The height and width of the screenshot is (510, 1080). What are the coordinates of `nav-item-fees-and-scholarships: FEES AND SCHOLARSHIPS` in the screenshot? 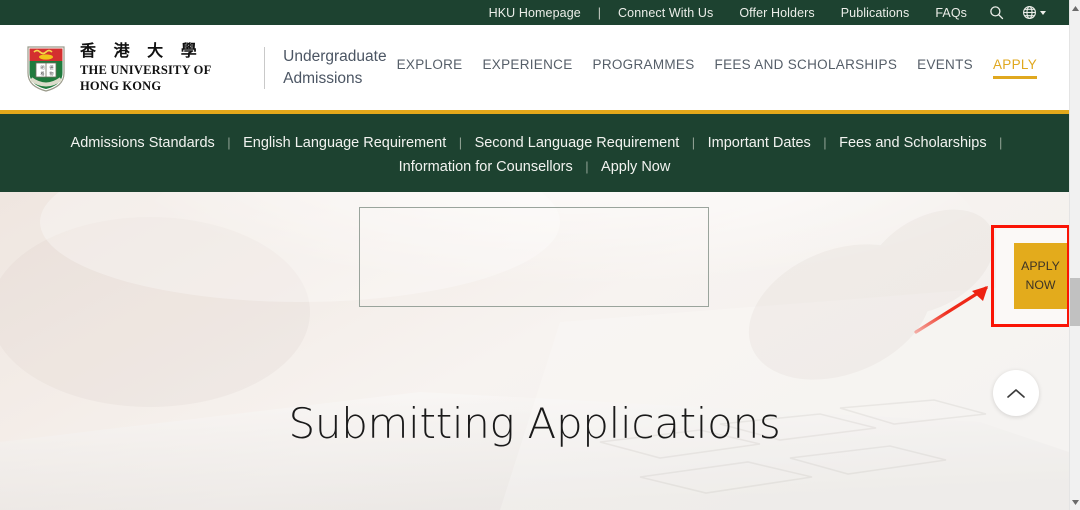 It's located at (806, 68).